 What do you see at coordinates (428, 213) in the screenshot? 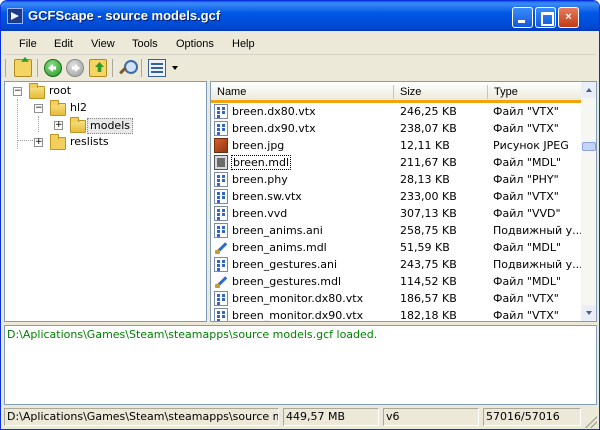
I see `file-size: 307,13 KB` at bounding box center [428, 213].